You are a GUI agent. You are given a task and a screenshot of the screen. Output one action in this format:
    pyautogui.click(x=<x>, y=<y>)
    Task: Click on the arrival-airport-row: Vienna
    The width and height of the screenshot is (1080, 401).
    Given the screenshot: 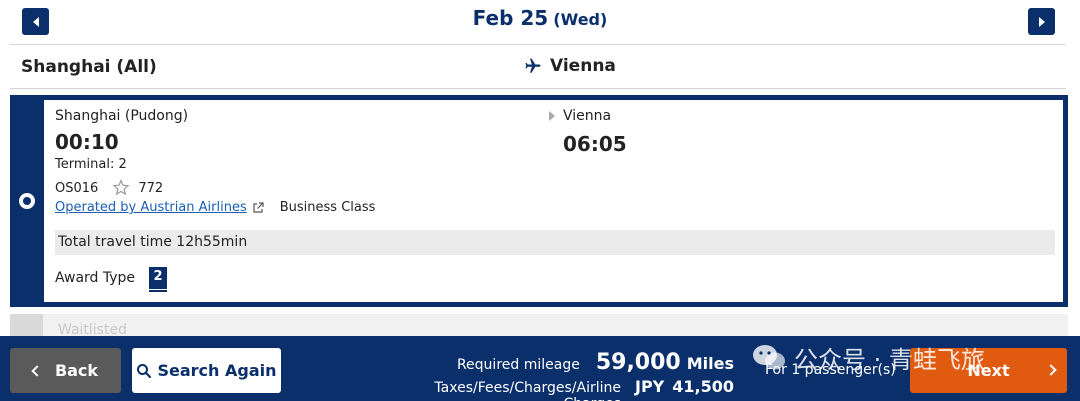 What is the action you would take?
    pyautogui.click(x=580, y=116)
    